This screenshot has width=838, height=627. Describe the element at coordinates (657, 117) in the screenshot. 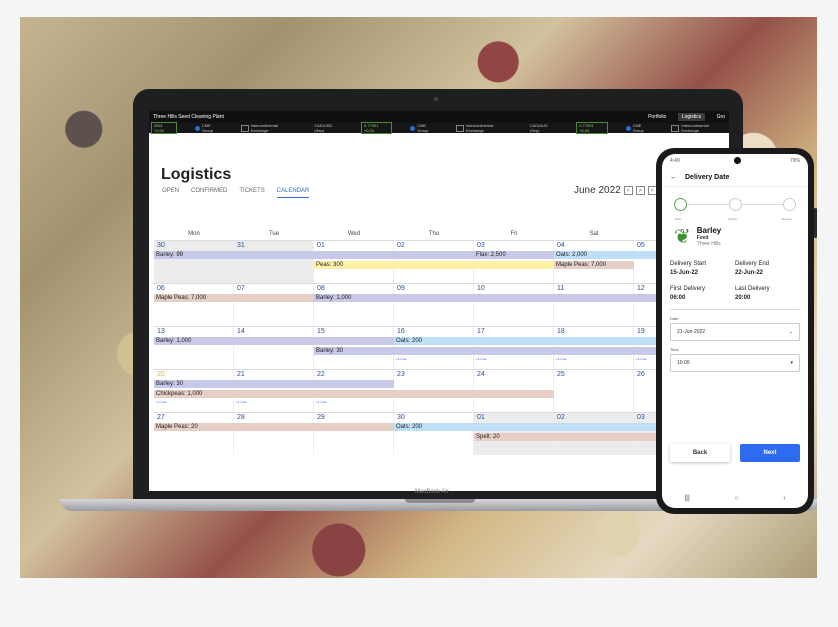

I see `nav-portfolio: Portfolio` at that location.